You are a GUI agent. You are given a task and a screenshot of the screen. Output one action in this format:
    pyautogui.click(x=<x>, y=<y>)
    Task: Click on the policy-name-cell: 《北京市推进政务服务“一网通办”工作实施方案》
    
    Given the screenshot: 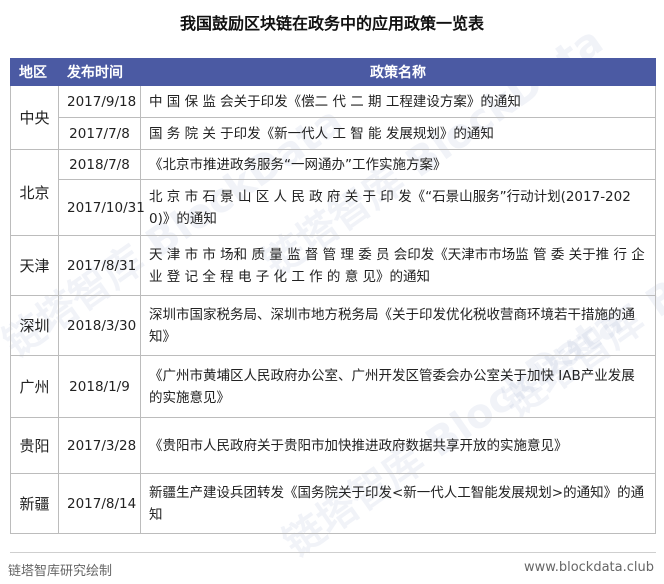 What is the action you would take?
    pyautogui.click(x=398, y=164)
    